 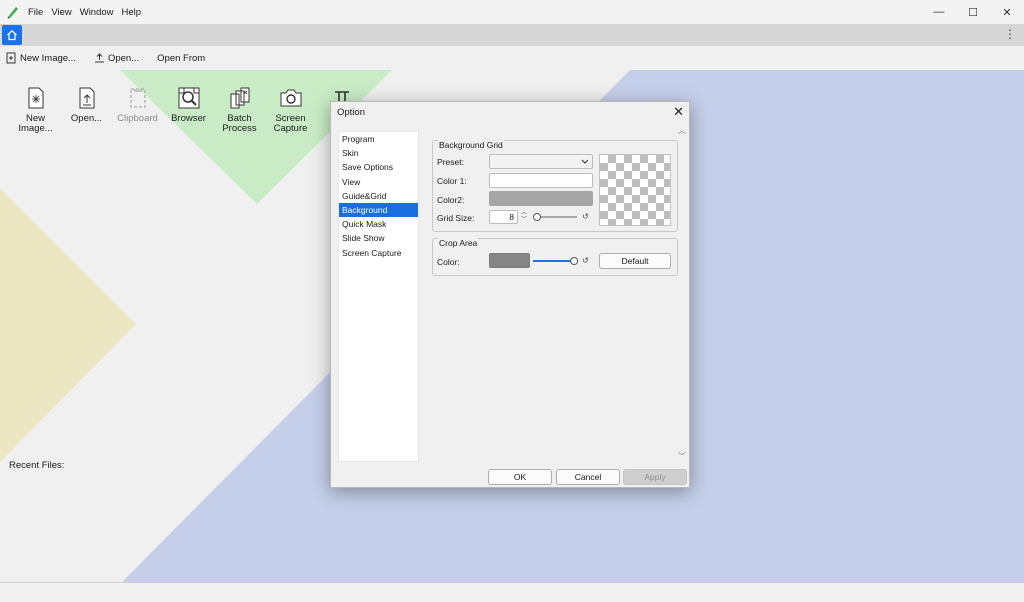 What do you see at coordinates (655, 477) in the screenshot?
I see `apply-button: Apply` at bounding box center [655, 477].